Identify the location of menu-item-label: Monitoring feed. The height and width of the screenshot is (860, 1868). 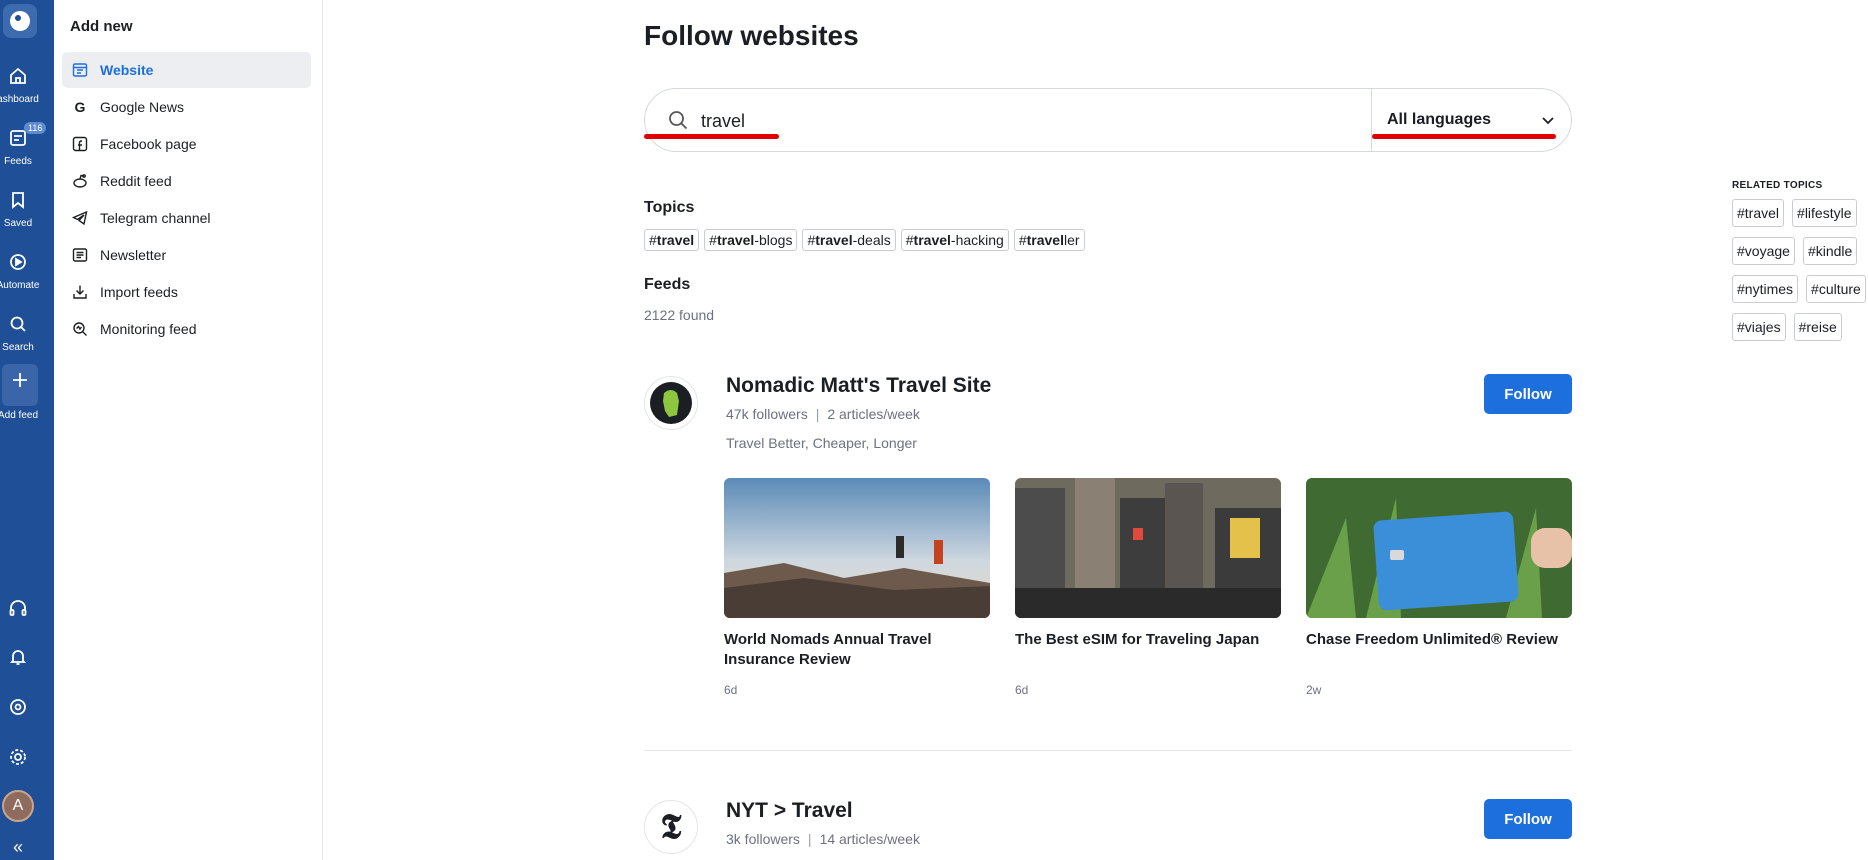
(148, 329).